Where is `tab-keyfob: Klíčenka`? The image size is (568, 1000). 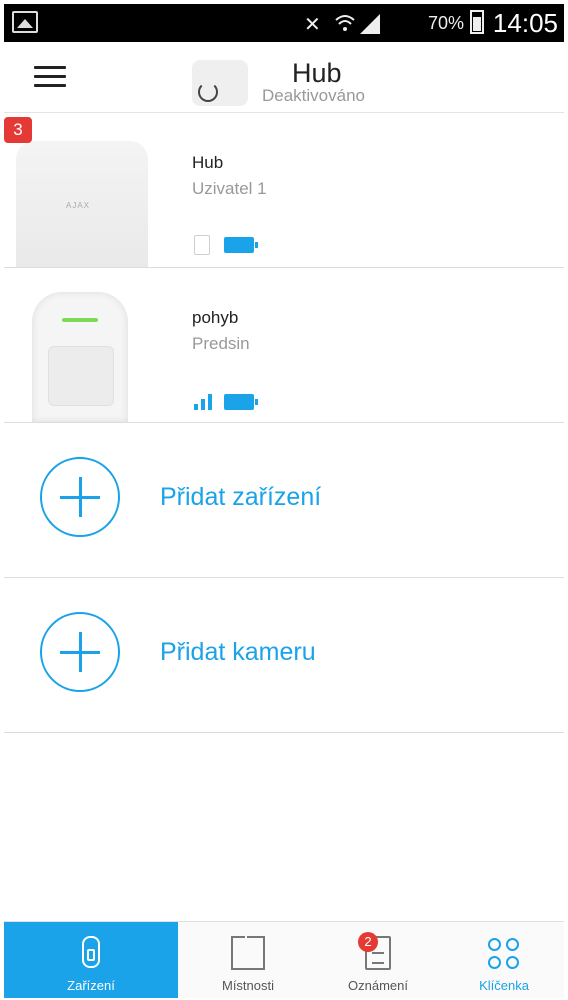 tab-keyfob: Klíčenka is located at coordinates (499, 960).